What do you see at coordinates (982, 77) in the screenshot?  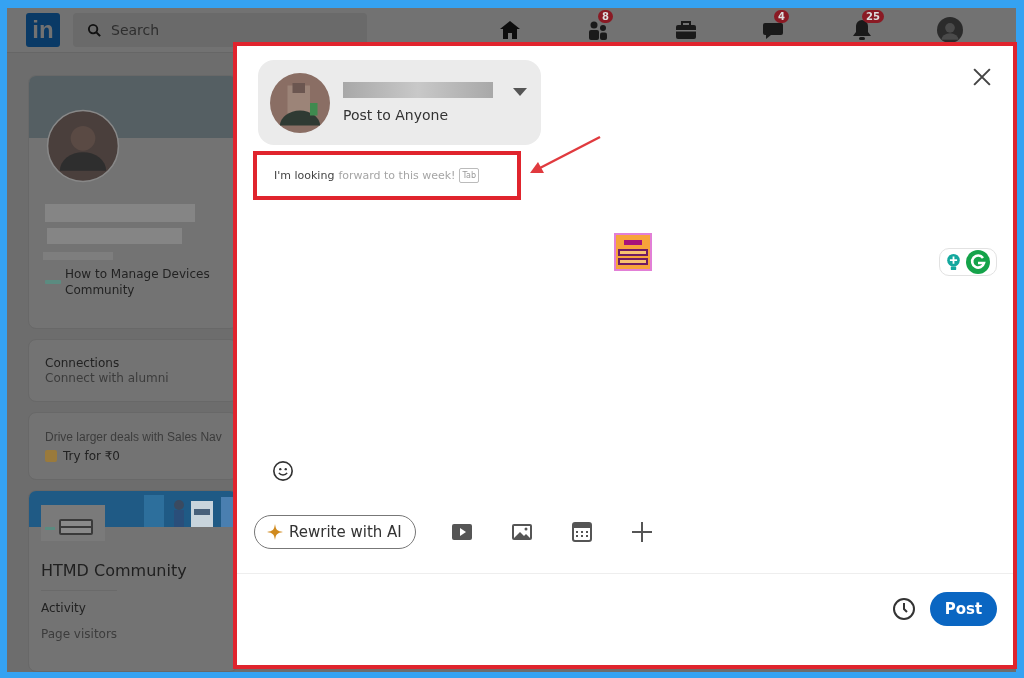 I see `close-icon` at bounding box center [982, 77].